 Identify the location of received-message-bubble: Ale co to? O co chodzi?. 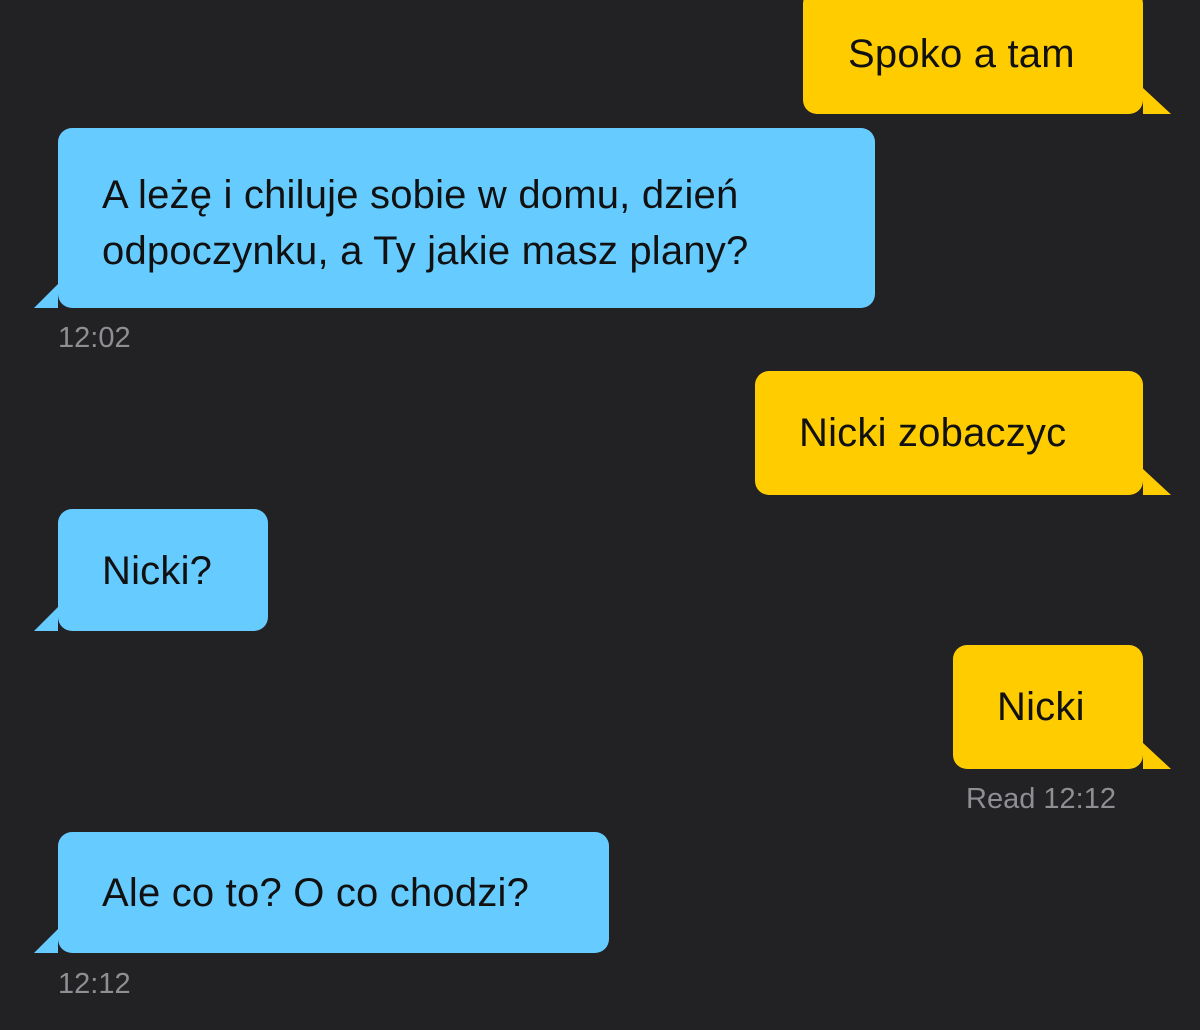
(321, 892).